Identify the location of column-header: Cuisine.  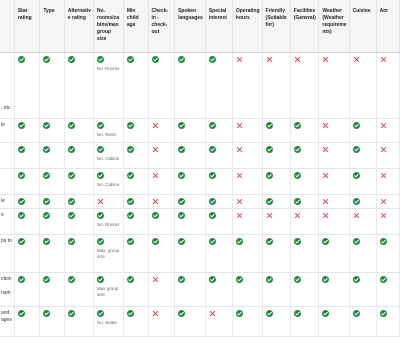
(363, 26).